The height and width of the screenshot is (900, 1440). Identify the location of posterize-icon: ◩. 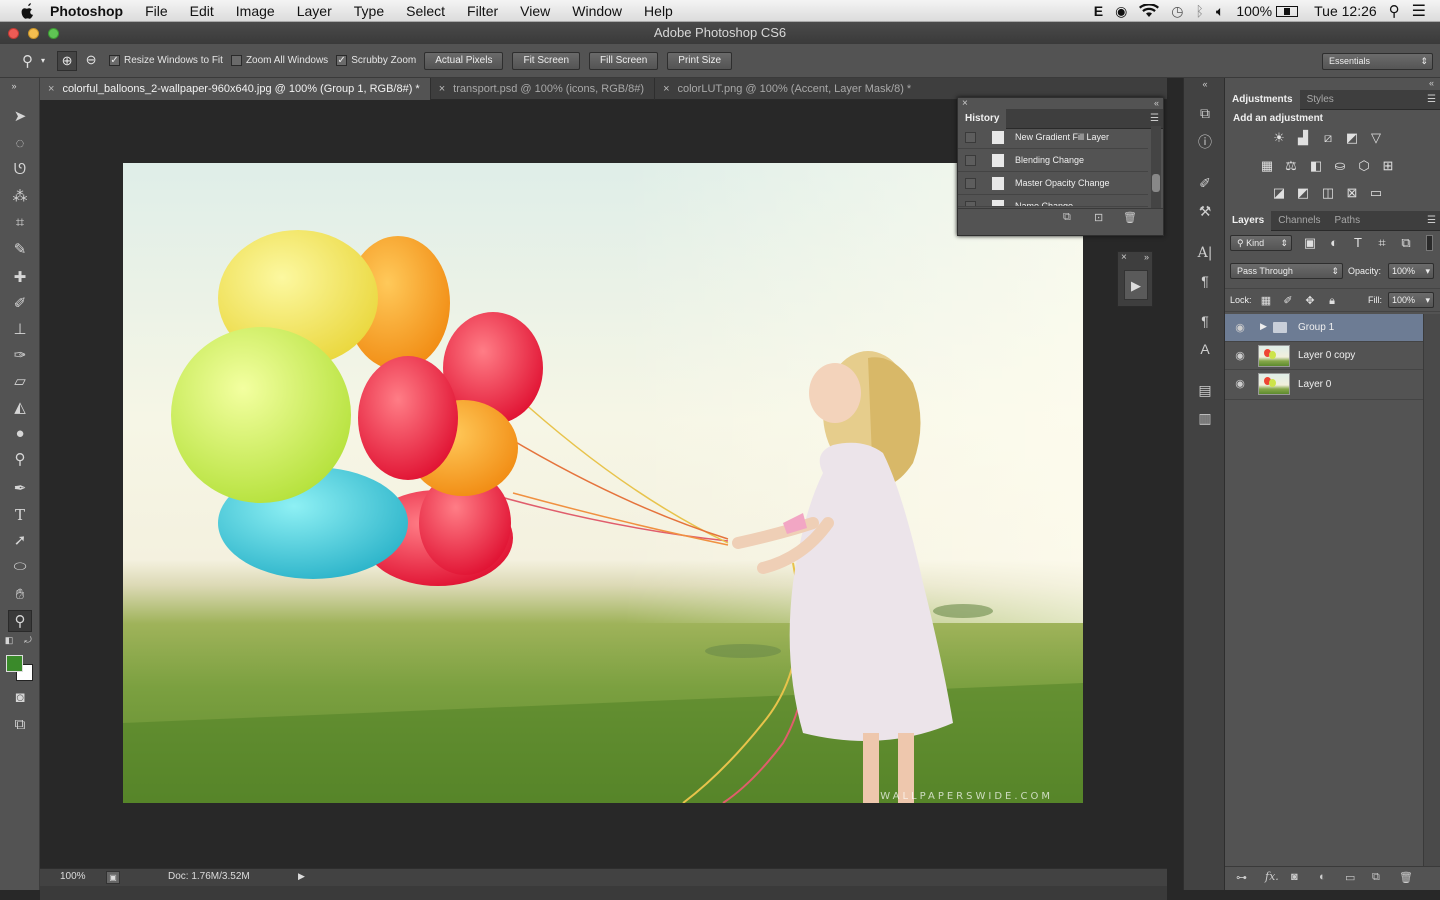
(1303, 193).